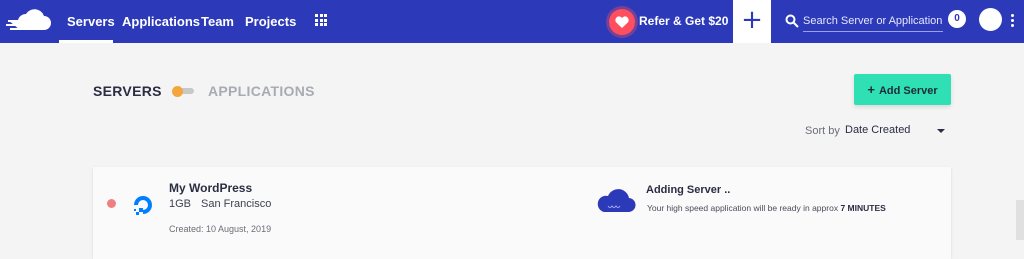 This screenshot has width=1024, height=259. I want to click on cloudways-logo-icon, so click(29, 21).